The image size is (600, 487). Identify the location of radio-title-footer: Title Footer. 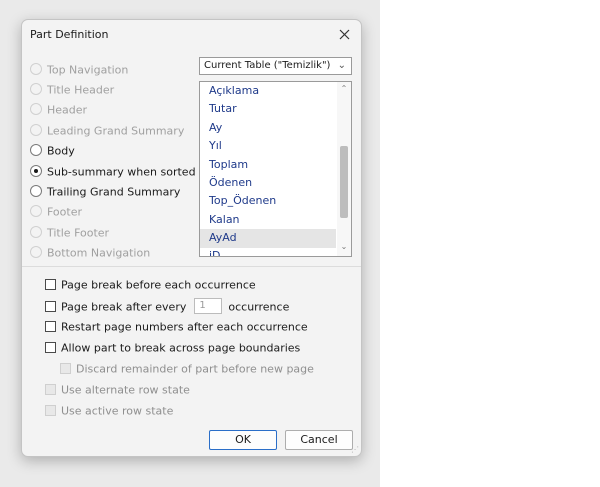
(69, 234).